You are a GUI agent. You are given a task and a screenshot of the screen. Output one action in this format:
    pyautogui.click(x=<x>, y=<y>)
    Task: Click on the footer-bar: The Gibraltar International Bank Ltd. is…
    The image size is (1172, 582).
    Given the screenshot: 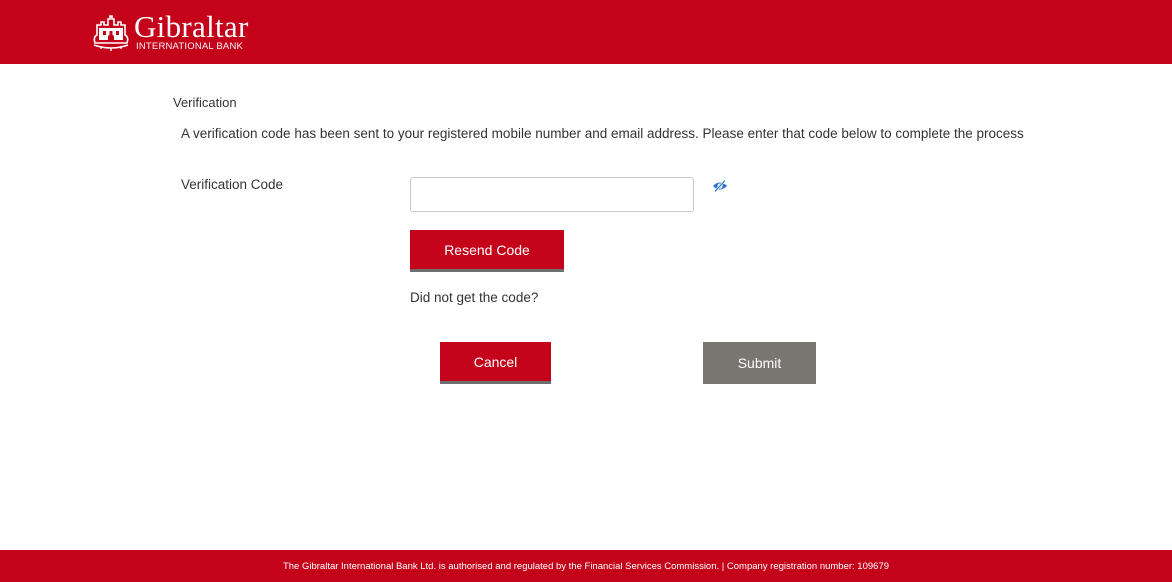 What is the action you would take?
    pyautogui.click(x=586, y=566)
    